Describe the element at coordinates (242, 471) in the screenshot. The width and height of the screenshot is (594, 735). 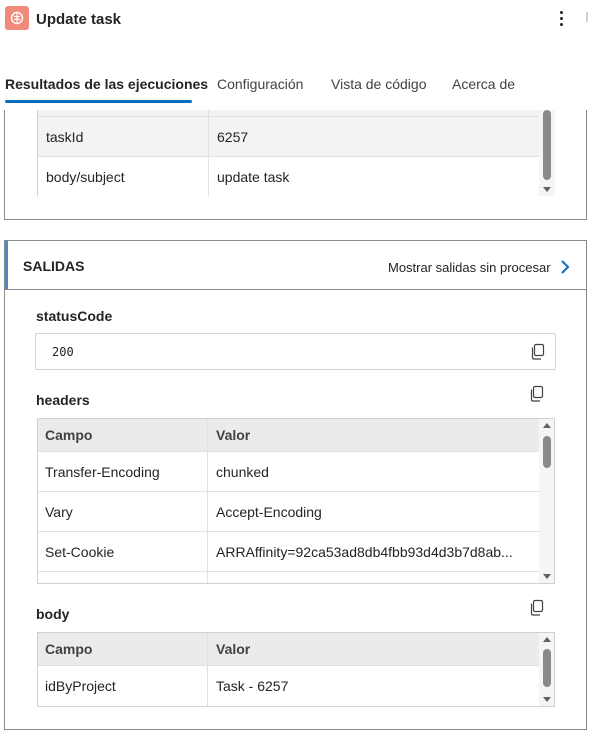
I see `value-cell: chunked` at that location.